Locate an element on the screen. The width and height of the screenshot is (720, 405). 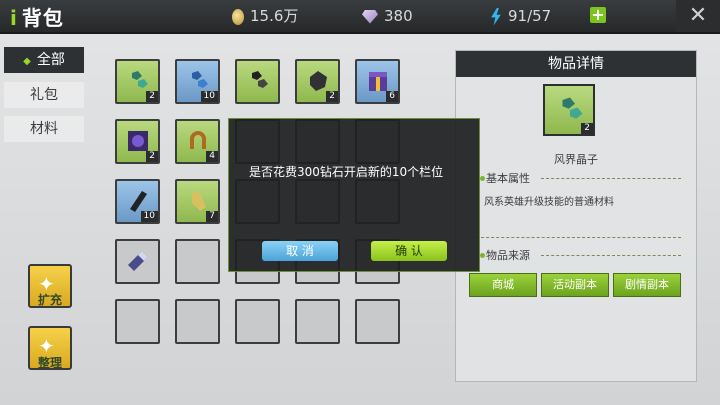
item-slot: 7 is located at coordinates (197, 201).